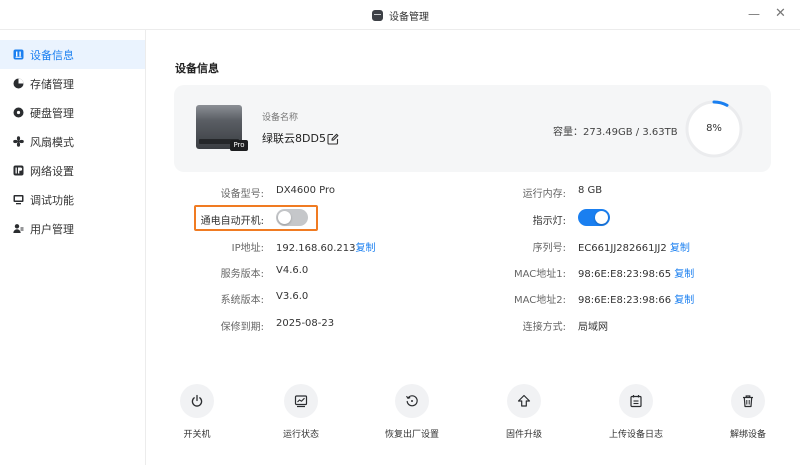 The height and width of the screenshot is (465, 800). I want to click on factory-reset-label: 恢复出厂设置, so click(411, 435).